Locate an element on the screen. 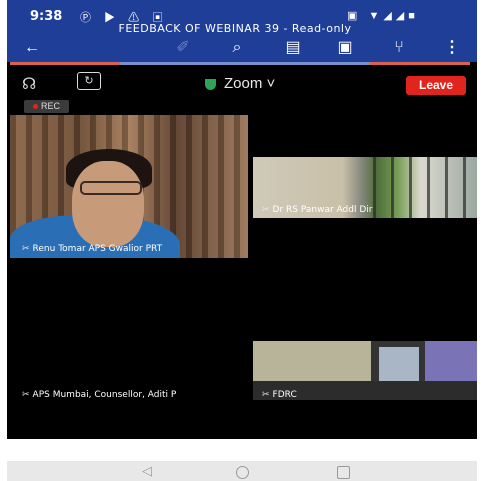 The width and height of the screenshot is (483, 481). participant-name-label: ✂ FDRC is located at coordinates (279, 395).